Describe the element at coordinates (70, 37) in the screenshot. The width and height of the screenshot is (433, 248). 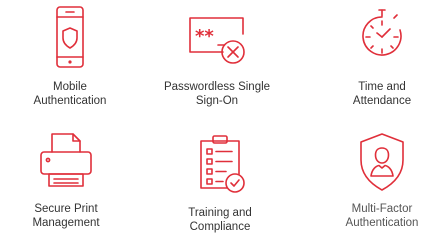
I see `phone-shield-icon` at that location.